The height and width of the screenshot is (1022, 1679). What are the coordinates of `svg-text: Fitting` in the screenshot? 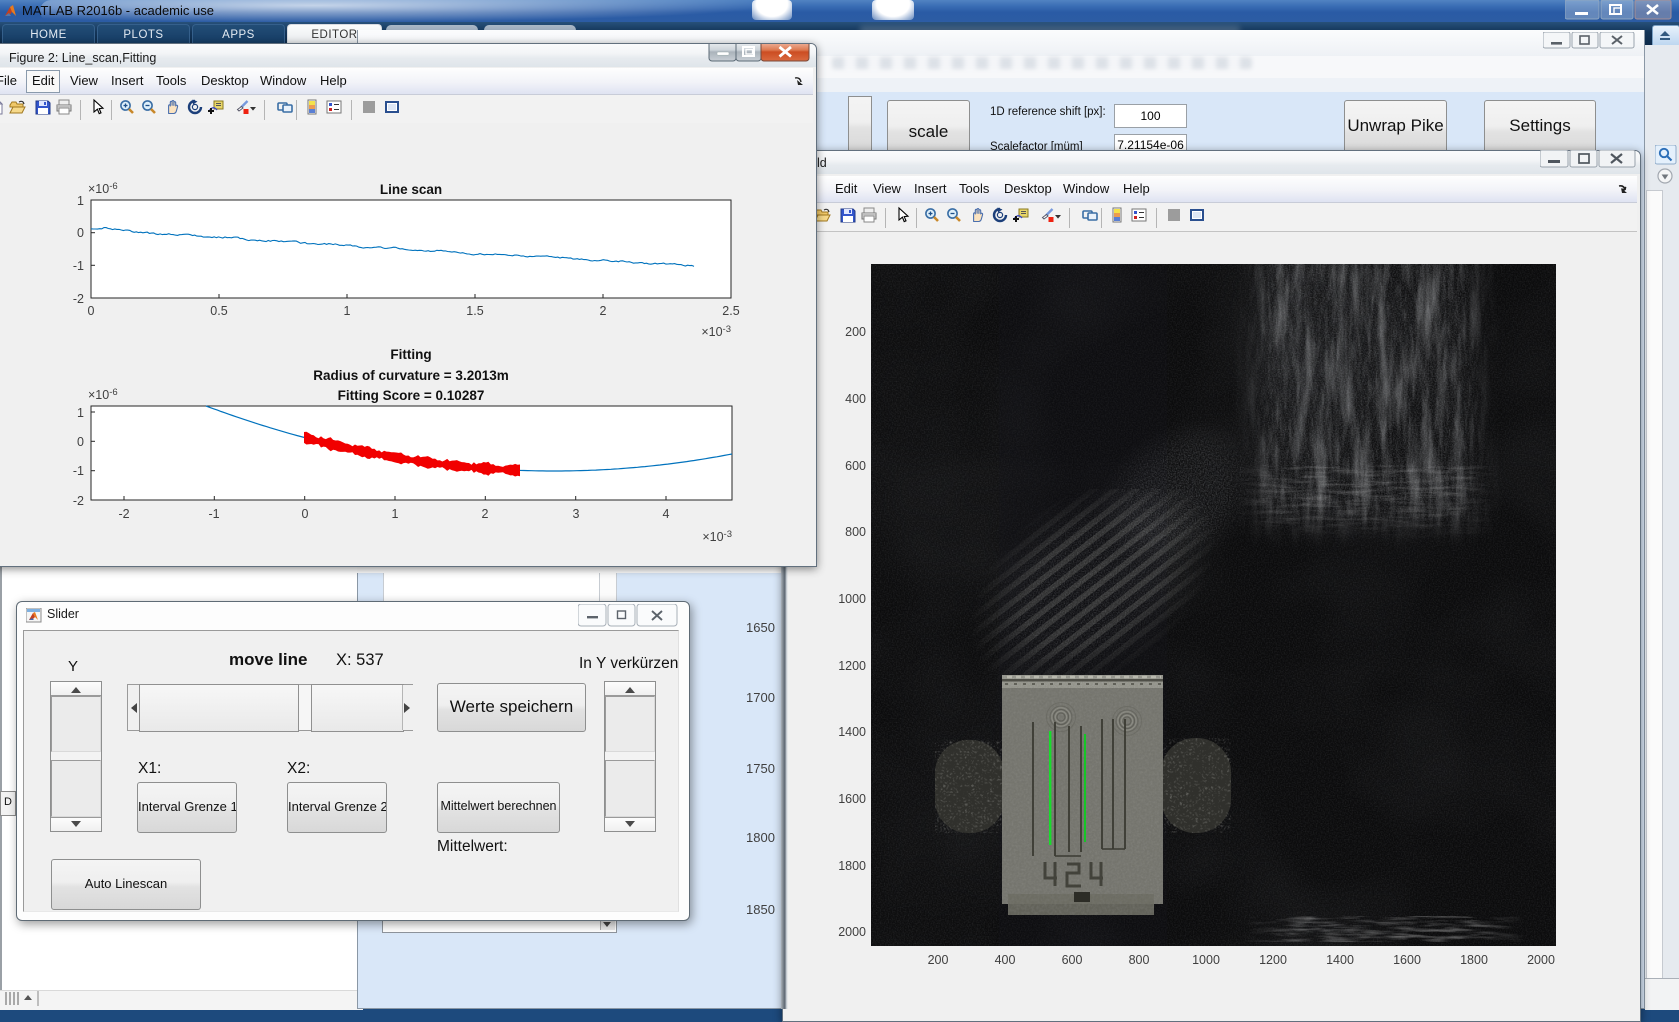 It's located at (410, 354).